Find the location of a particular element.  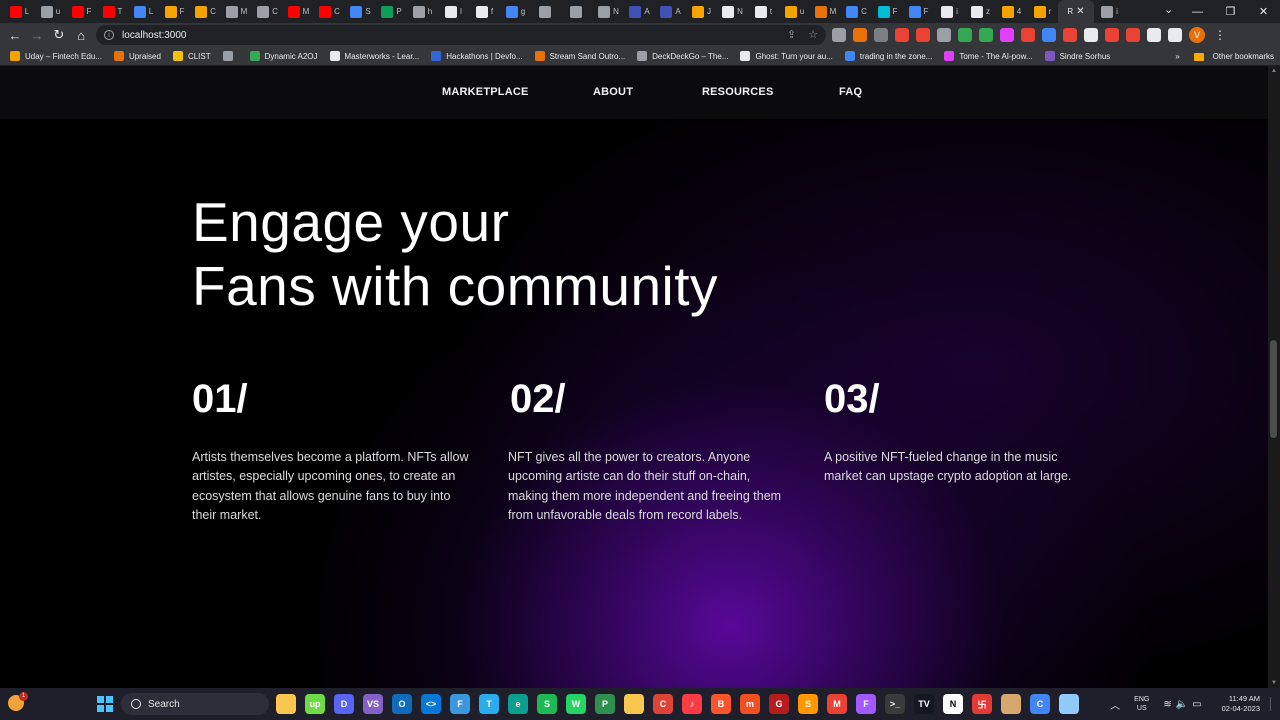

close-window-icon: ✕ is located at coordinates (1263, 11).